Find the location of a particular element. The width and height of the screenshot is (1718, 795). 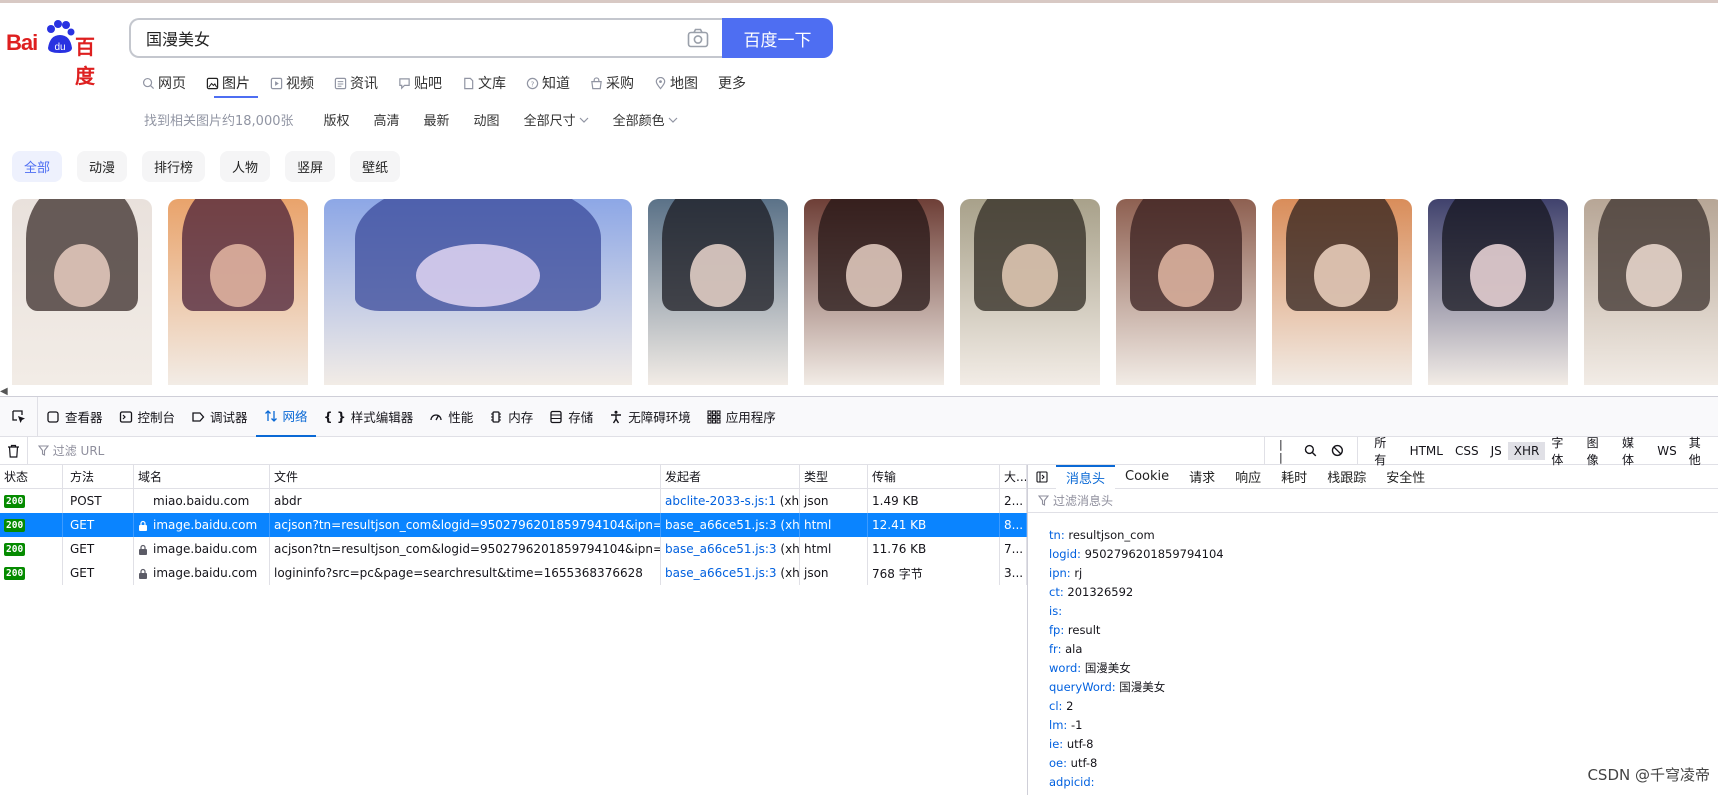

tab-timings: 耗时 is located at coordinates (1294, 477).